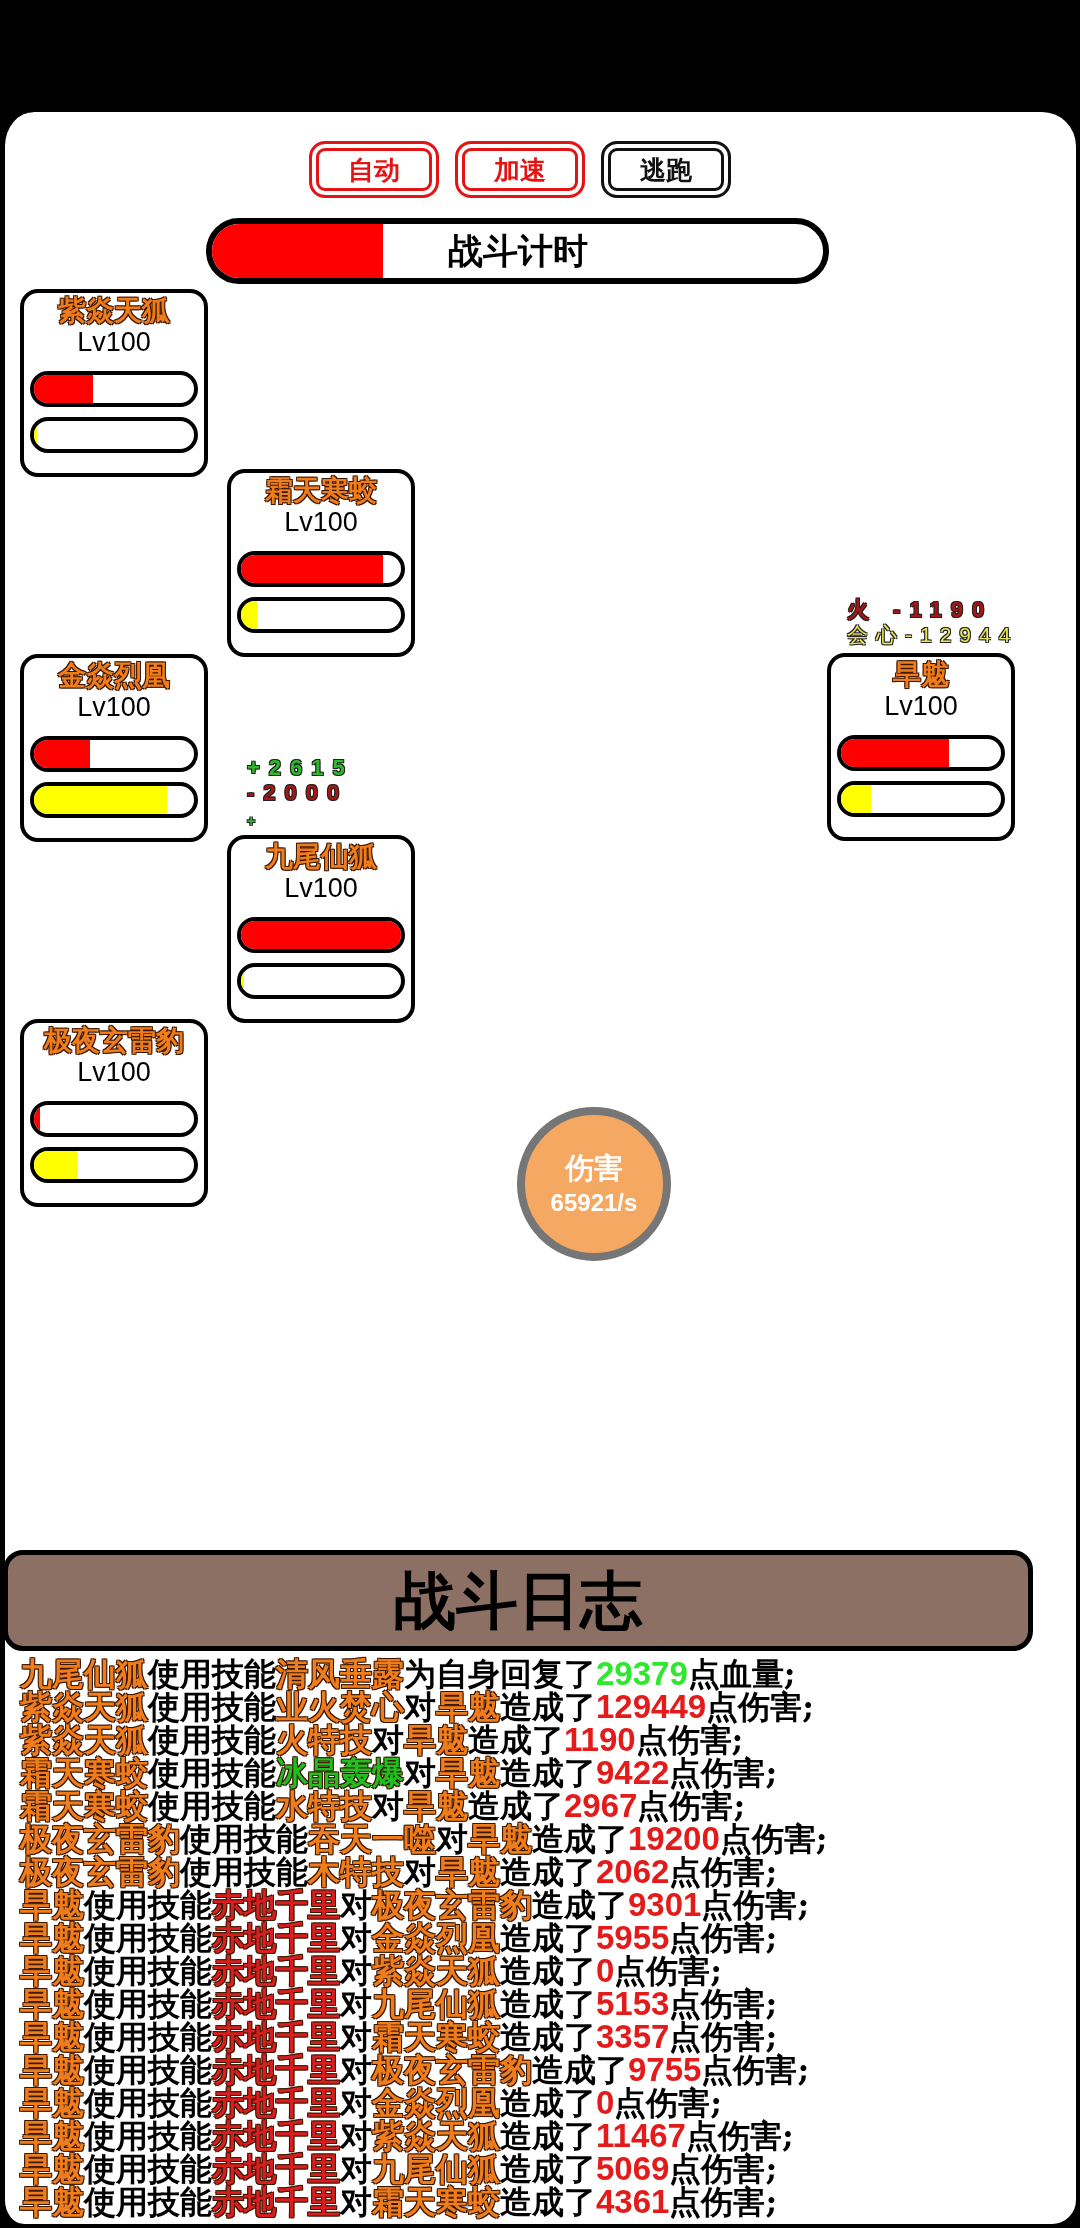 The height and width of the screenshot is (2228, 1080). I want to click on log-entry: 霜天寒蛟使用技能冰晶轰爆对旱魃造成了9422点伤害;, so click(399, 1772).